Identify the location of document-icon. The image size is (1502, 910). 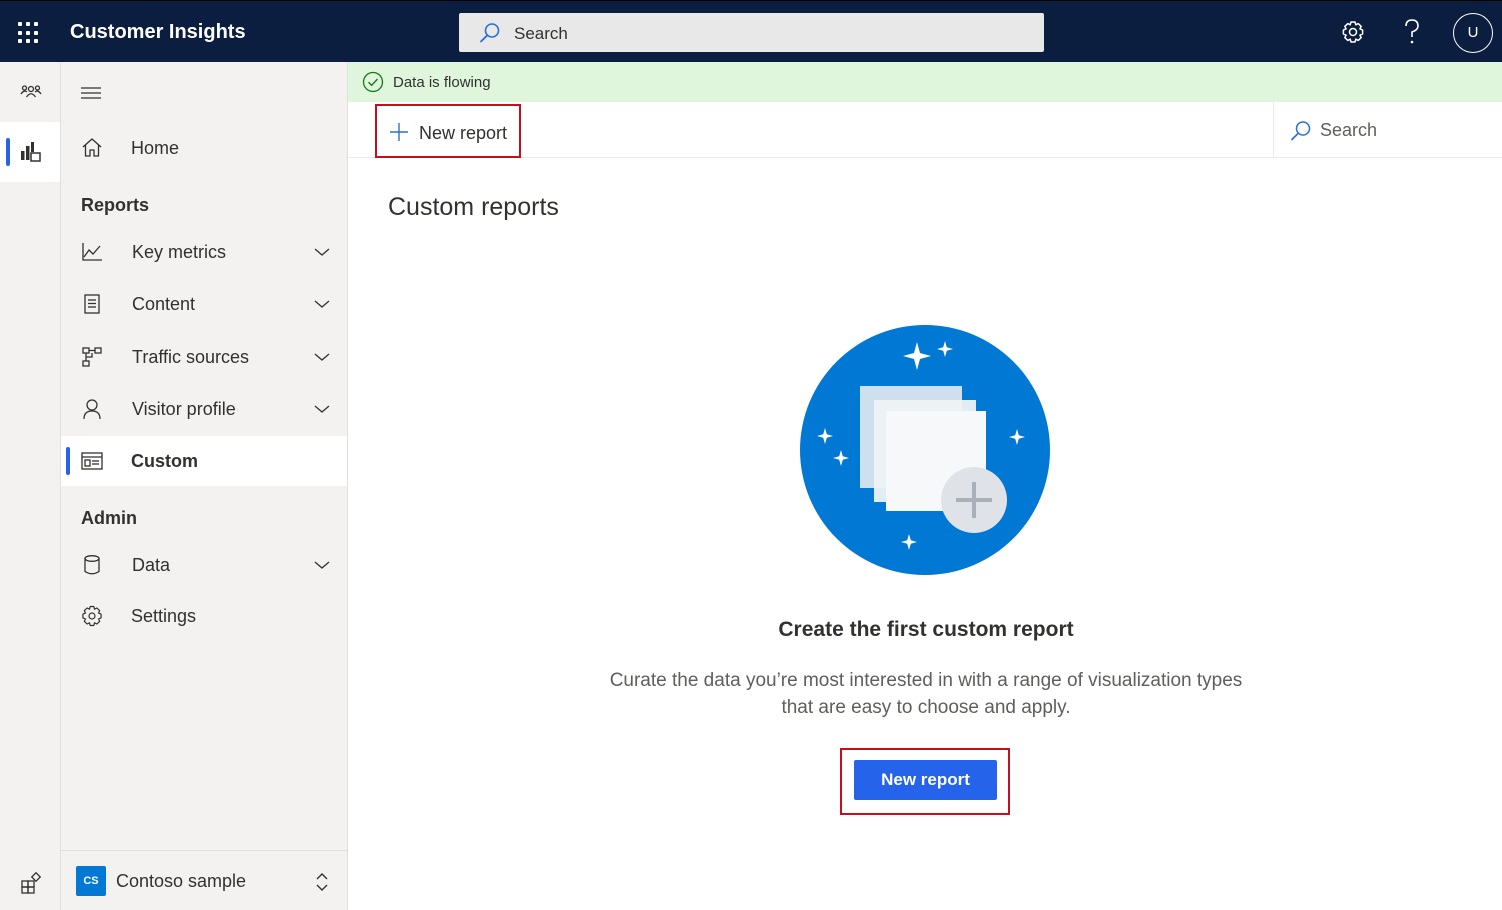
(92, 306).